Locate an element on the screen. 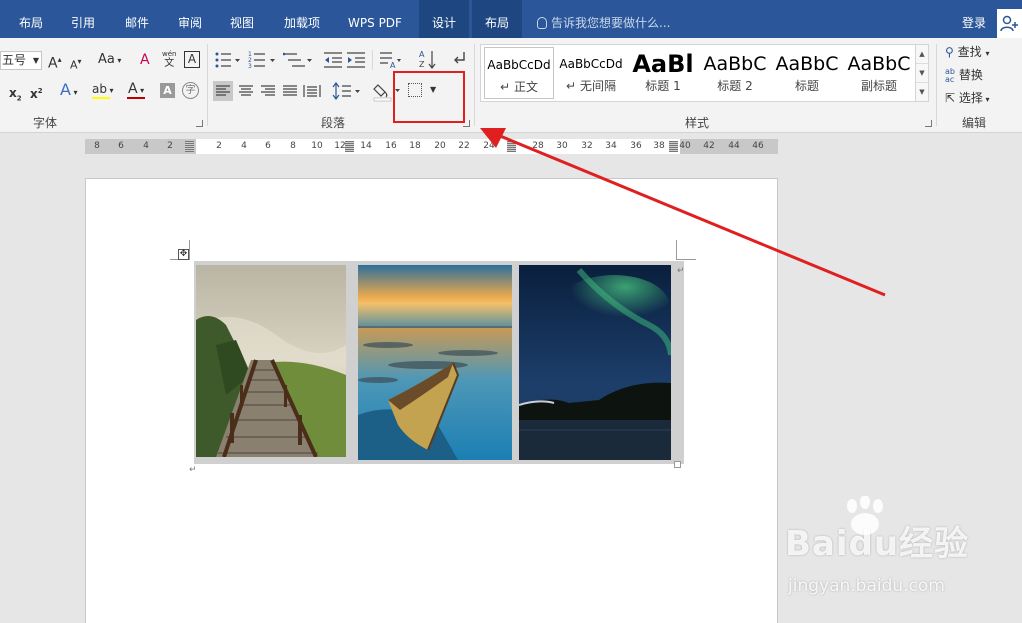  watermark-url: jingyan.baidu.com is located at coordinates (866, 586).